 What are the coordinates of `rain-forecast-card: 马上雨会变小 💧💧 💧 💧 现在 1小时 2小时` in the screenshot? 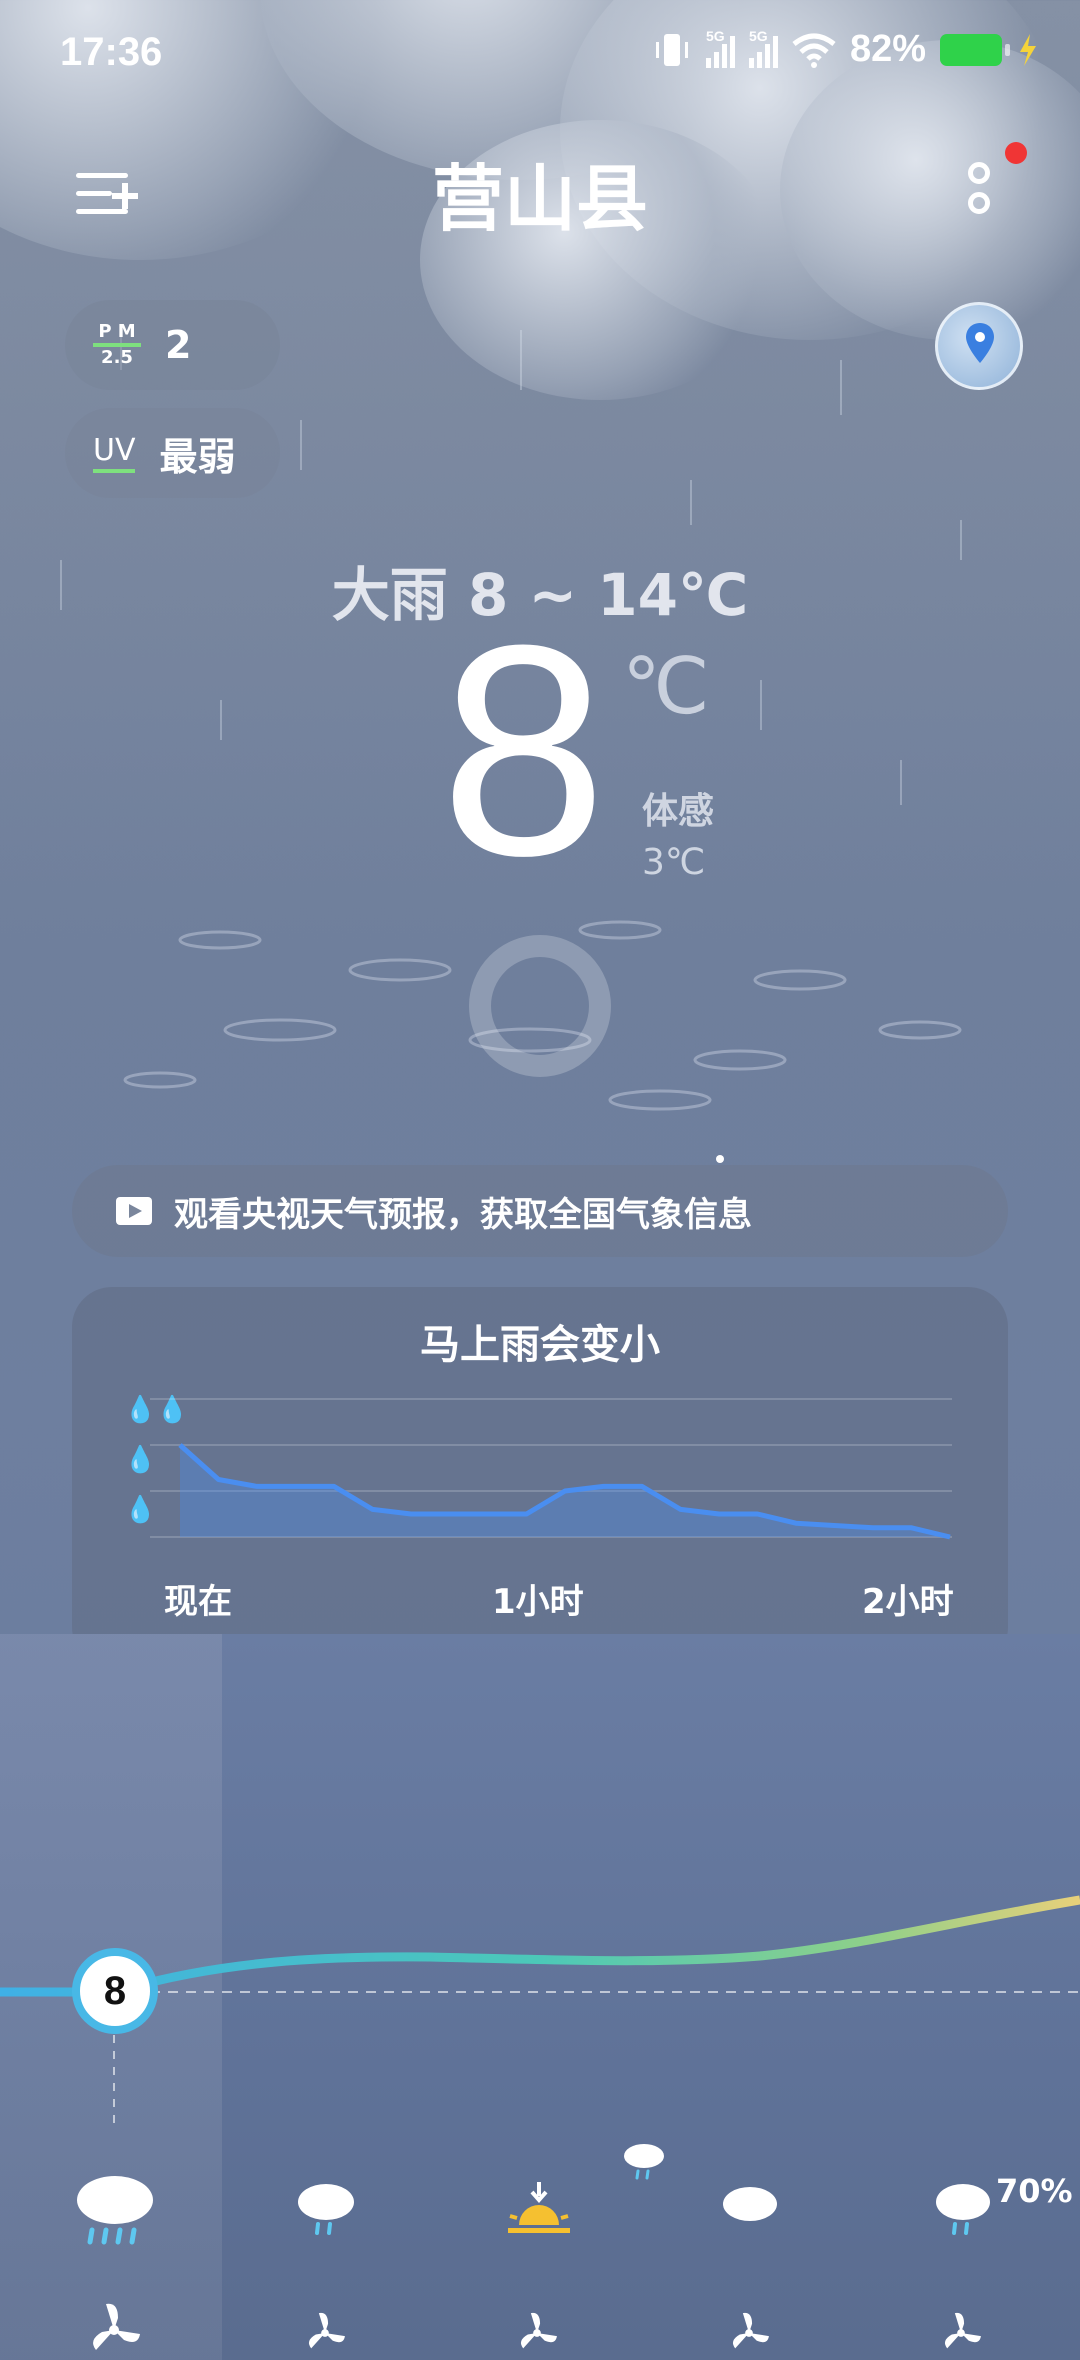 It's located at (540, 1477).